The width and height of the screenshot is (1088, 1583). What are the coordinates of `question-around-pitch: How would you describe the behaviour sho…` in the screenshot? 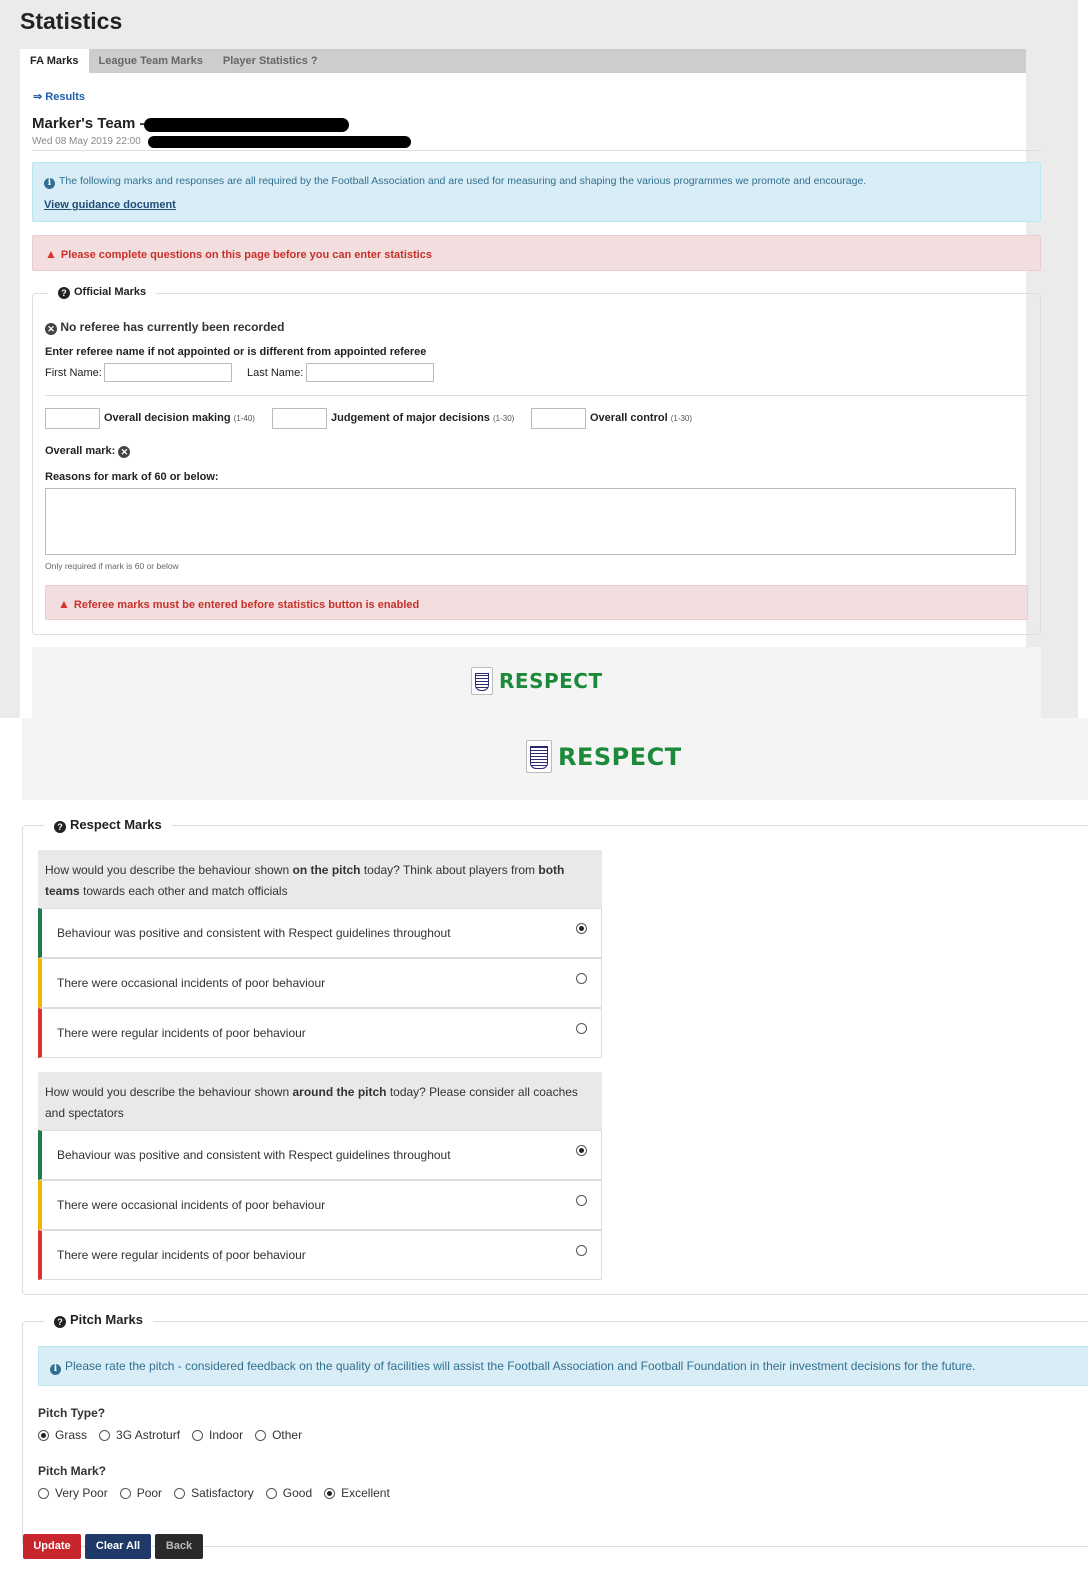 It's located at (320, 1101).